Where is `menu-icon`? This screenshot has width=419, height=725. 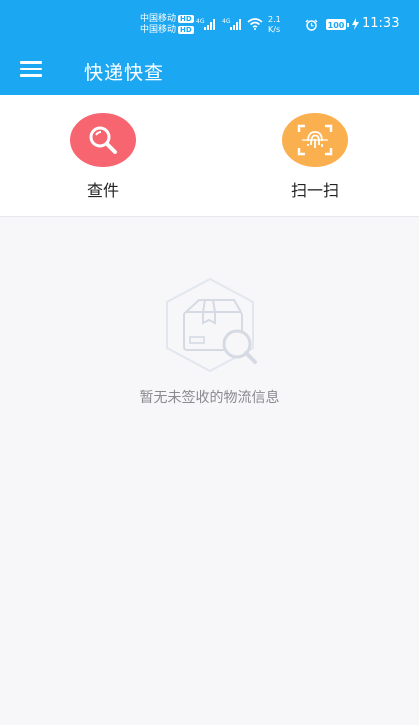 menu-icon is located at coordinates (31, 69).